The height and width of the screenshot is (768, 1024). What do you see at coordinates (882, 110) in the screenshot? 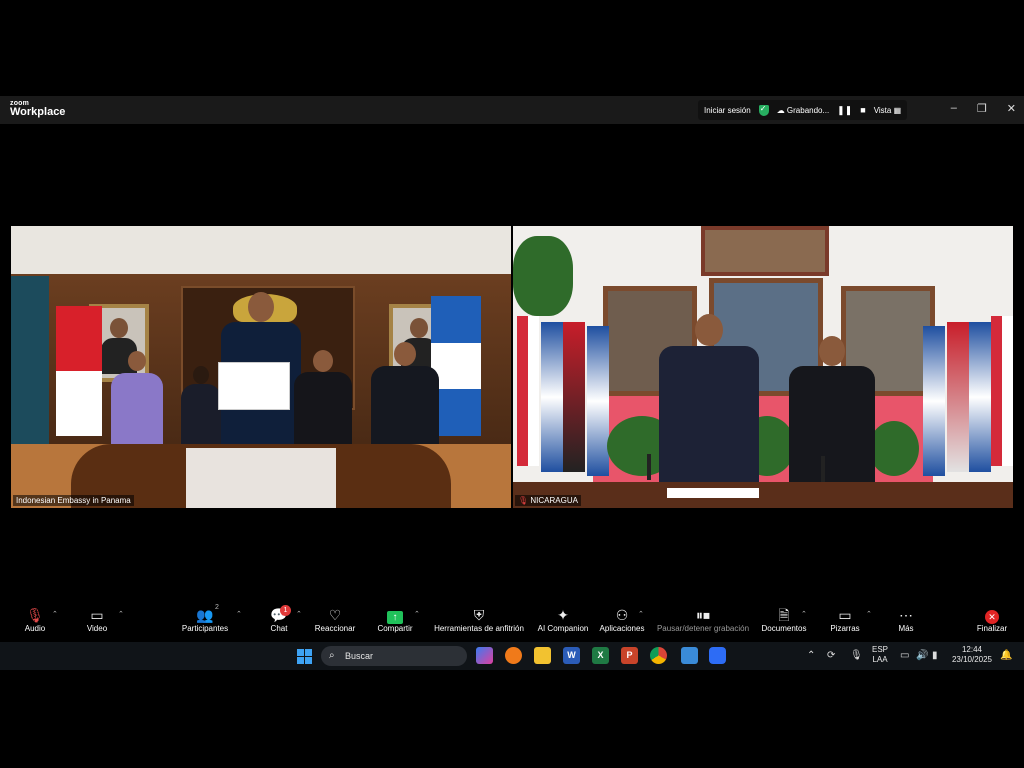
I see `view-label: Vista` at bounding box center [882, 110].